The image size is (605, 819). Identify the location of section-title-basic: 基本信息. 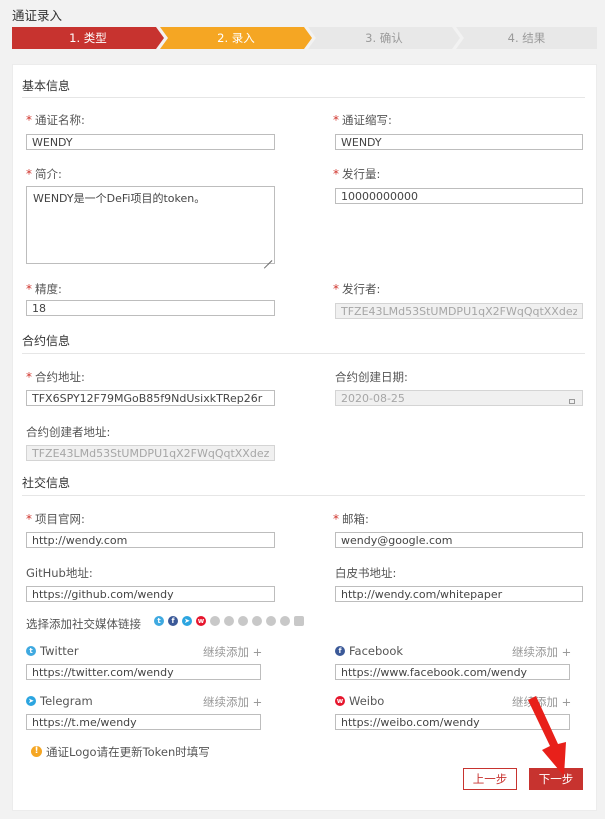
(46, 86).